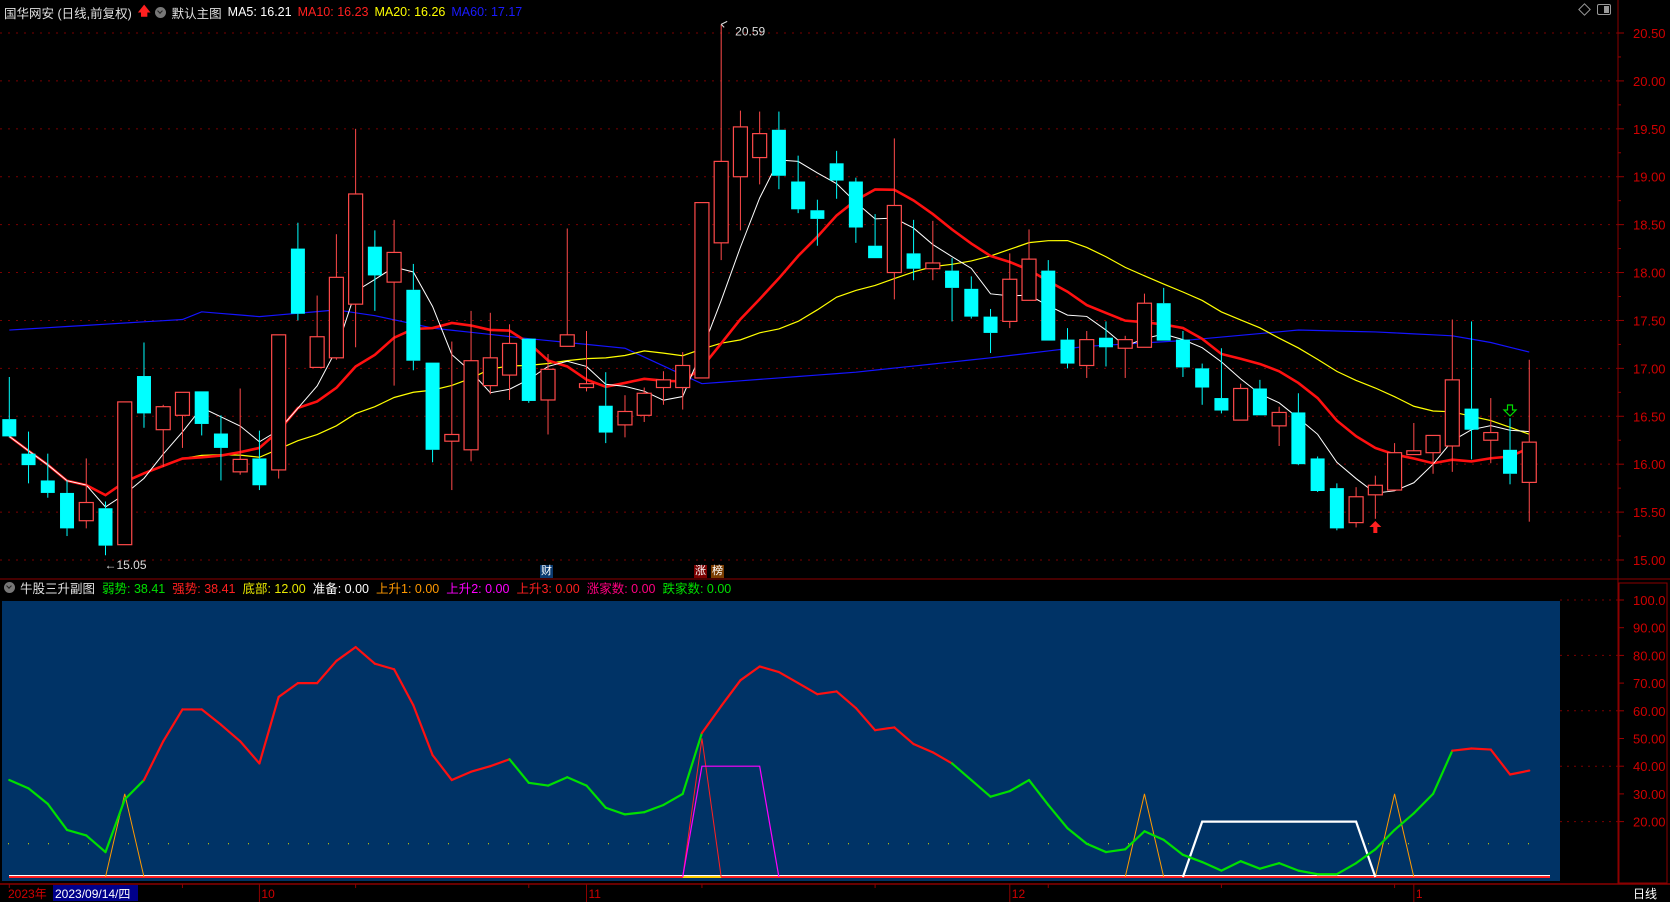 The width and height of the screenshot is (1670, 902). I want to click on period-label: 日线, so click(1645, 894).